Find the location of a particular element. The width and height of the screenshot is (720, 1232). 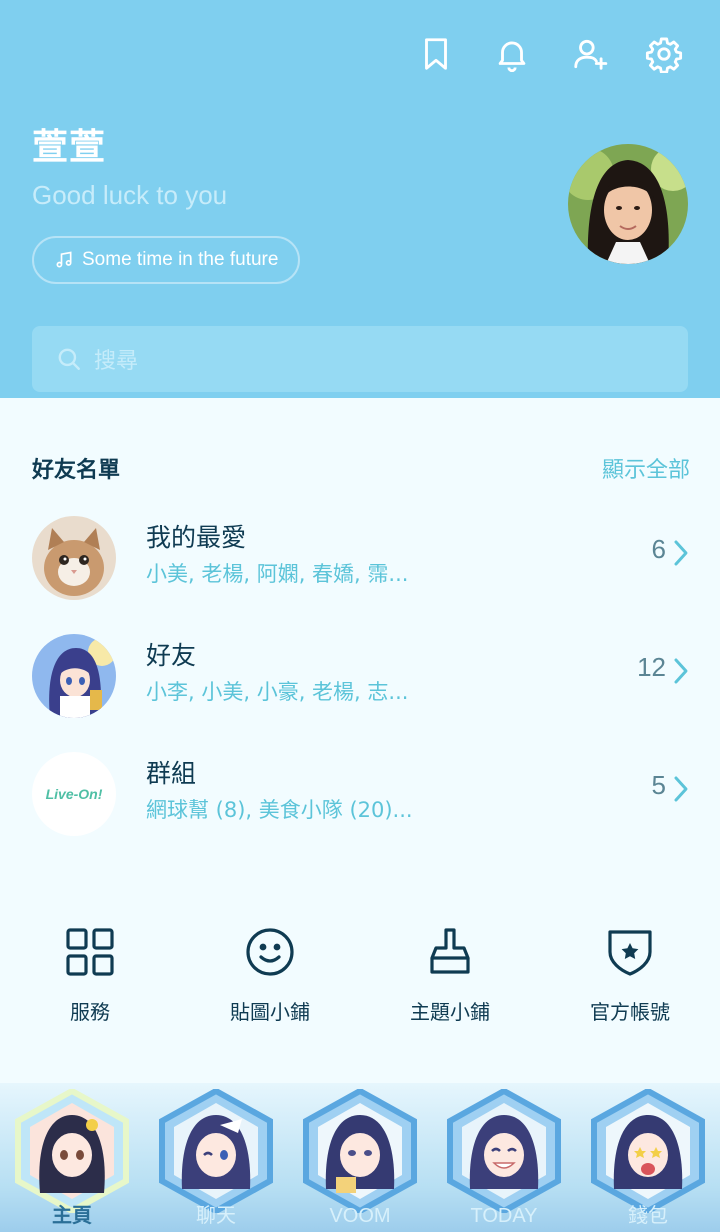

home-avatar-icon is located at coordinates (72, 1151).